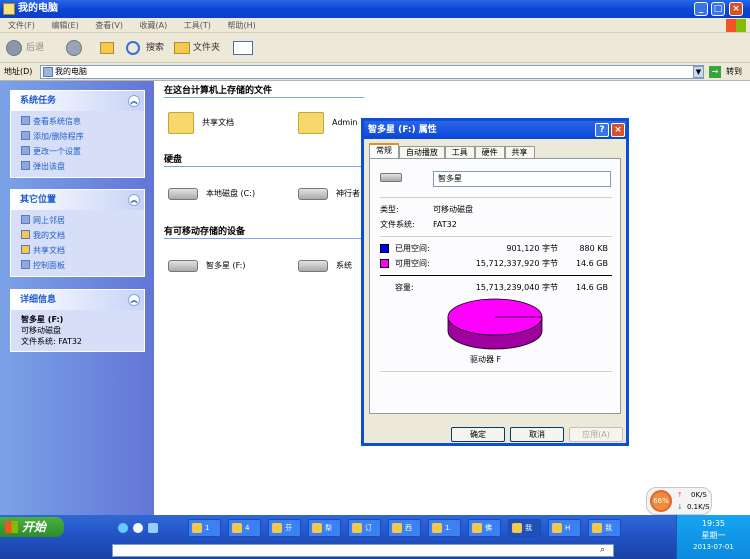 The width and height of the screenshot is (750, 559). What do you see at coordinates (155, 48) in the screenshot?
I see `search-button: 搜索` at bounding box center [155, 48].